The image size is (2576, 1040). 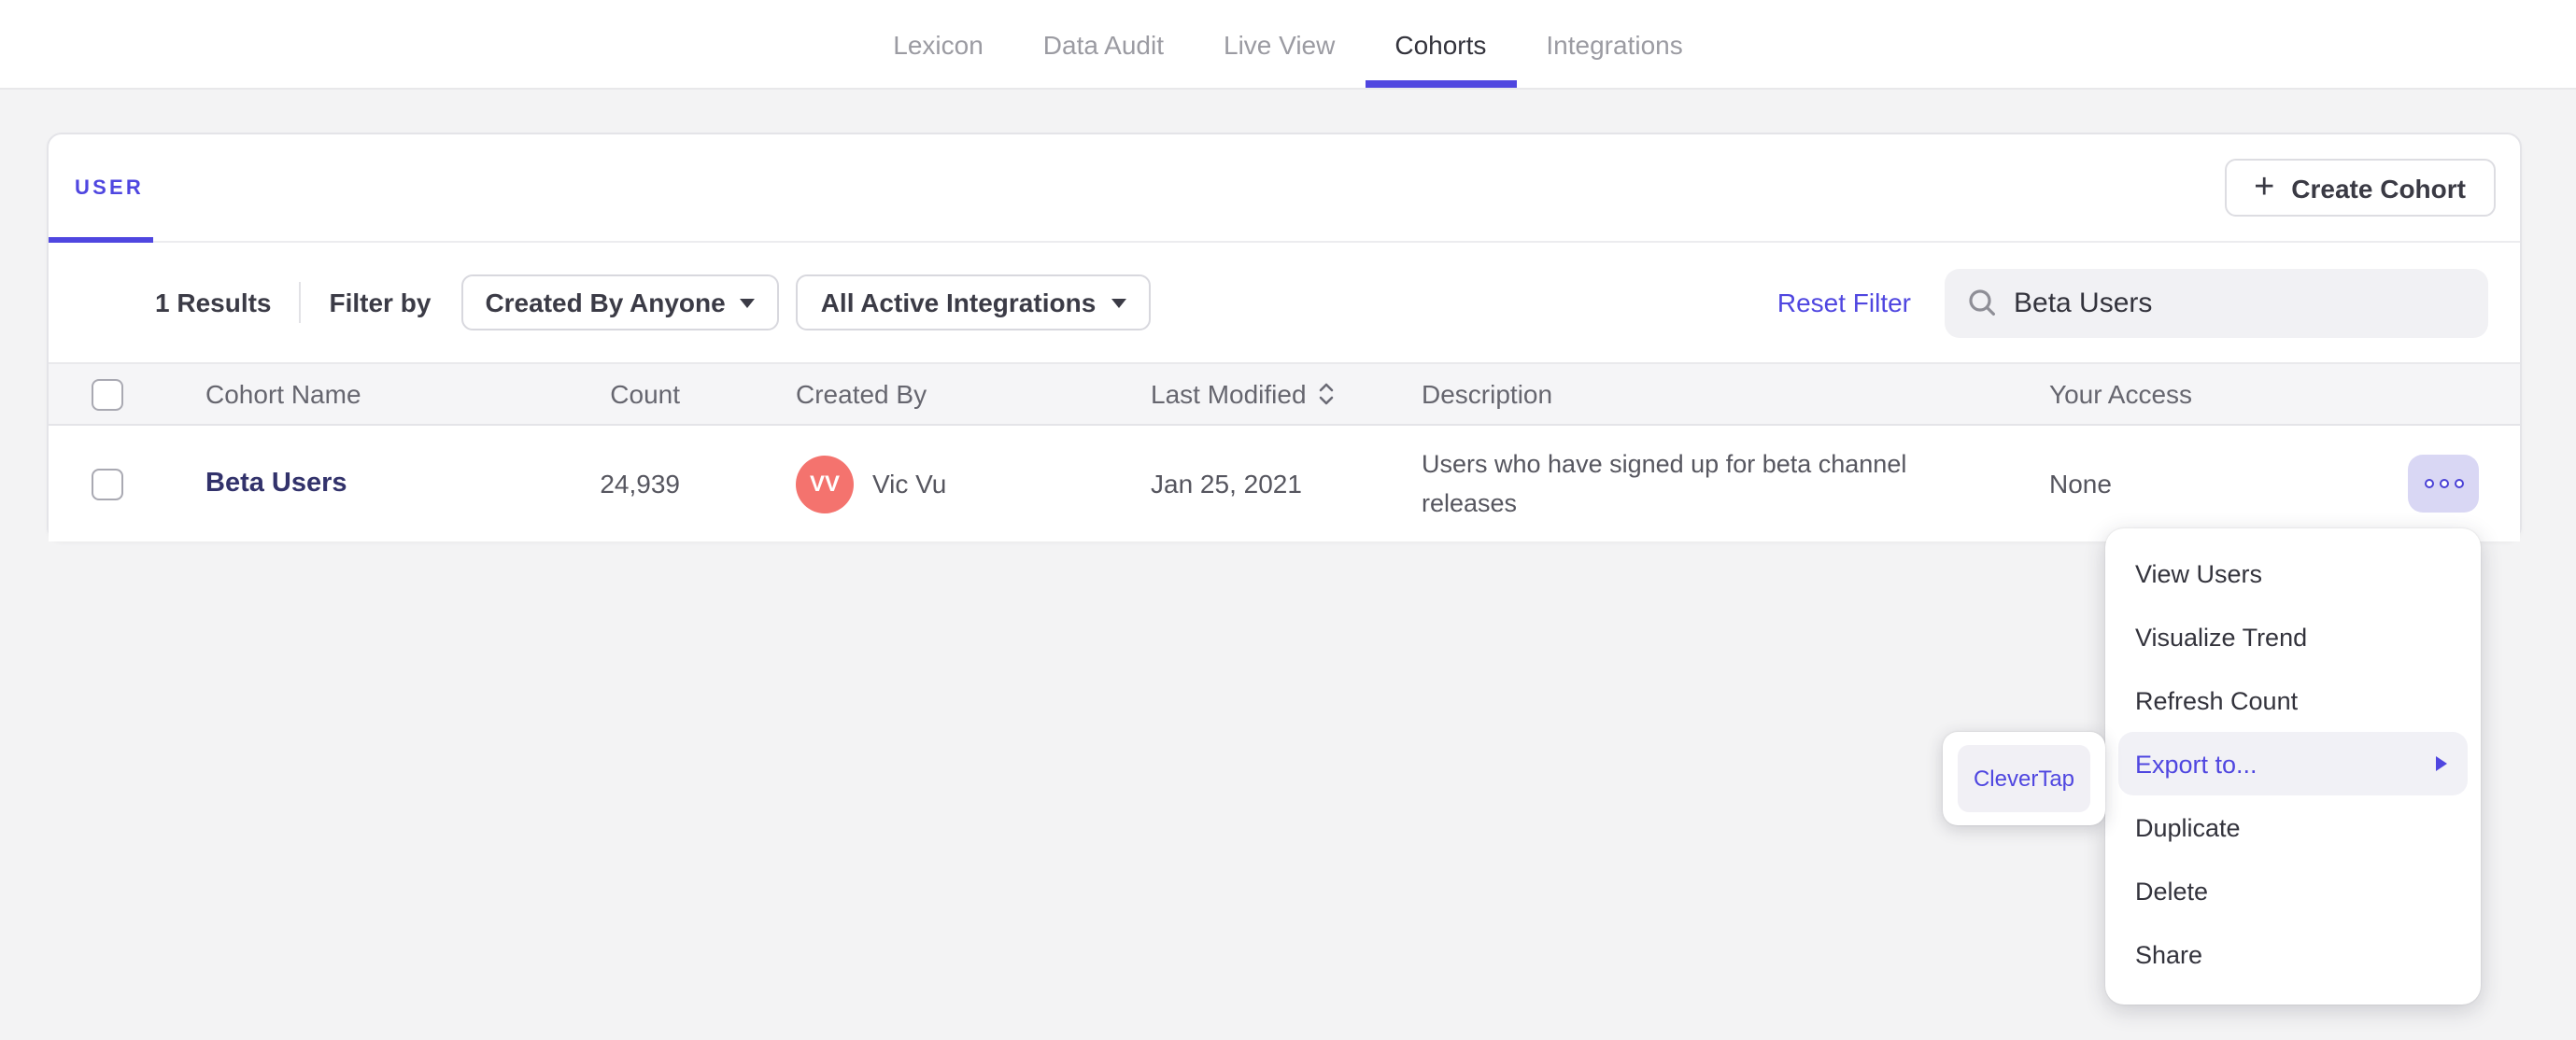 I want to click on export-submenu: CleverTap, so click(x=2024, y=778).